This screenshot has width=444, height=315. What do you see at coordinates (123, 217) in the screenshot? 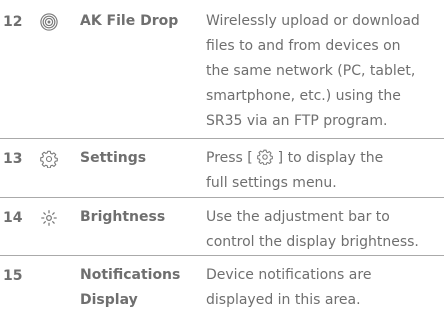
I see `item-label: Brightness` at bounding box center [123, 217].